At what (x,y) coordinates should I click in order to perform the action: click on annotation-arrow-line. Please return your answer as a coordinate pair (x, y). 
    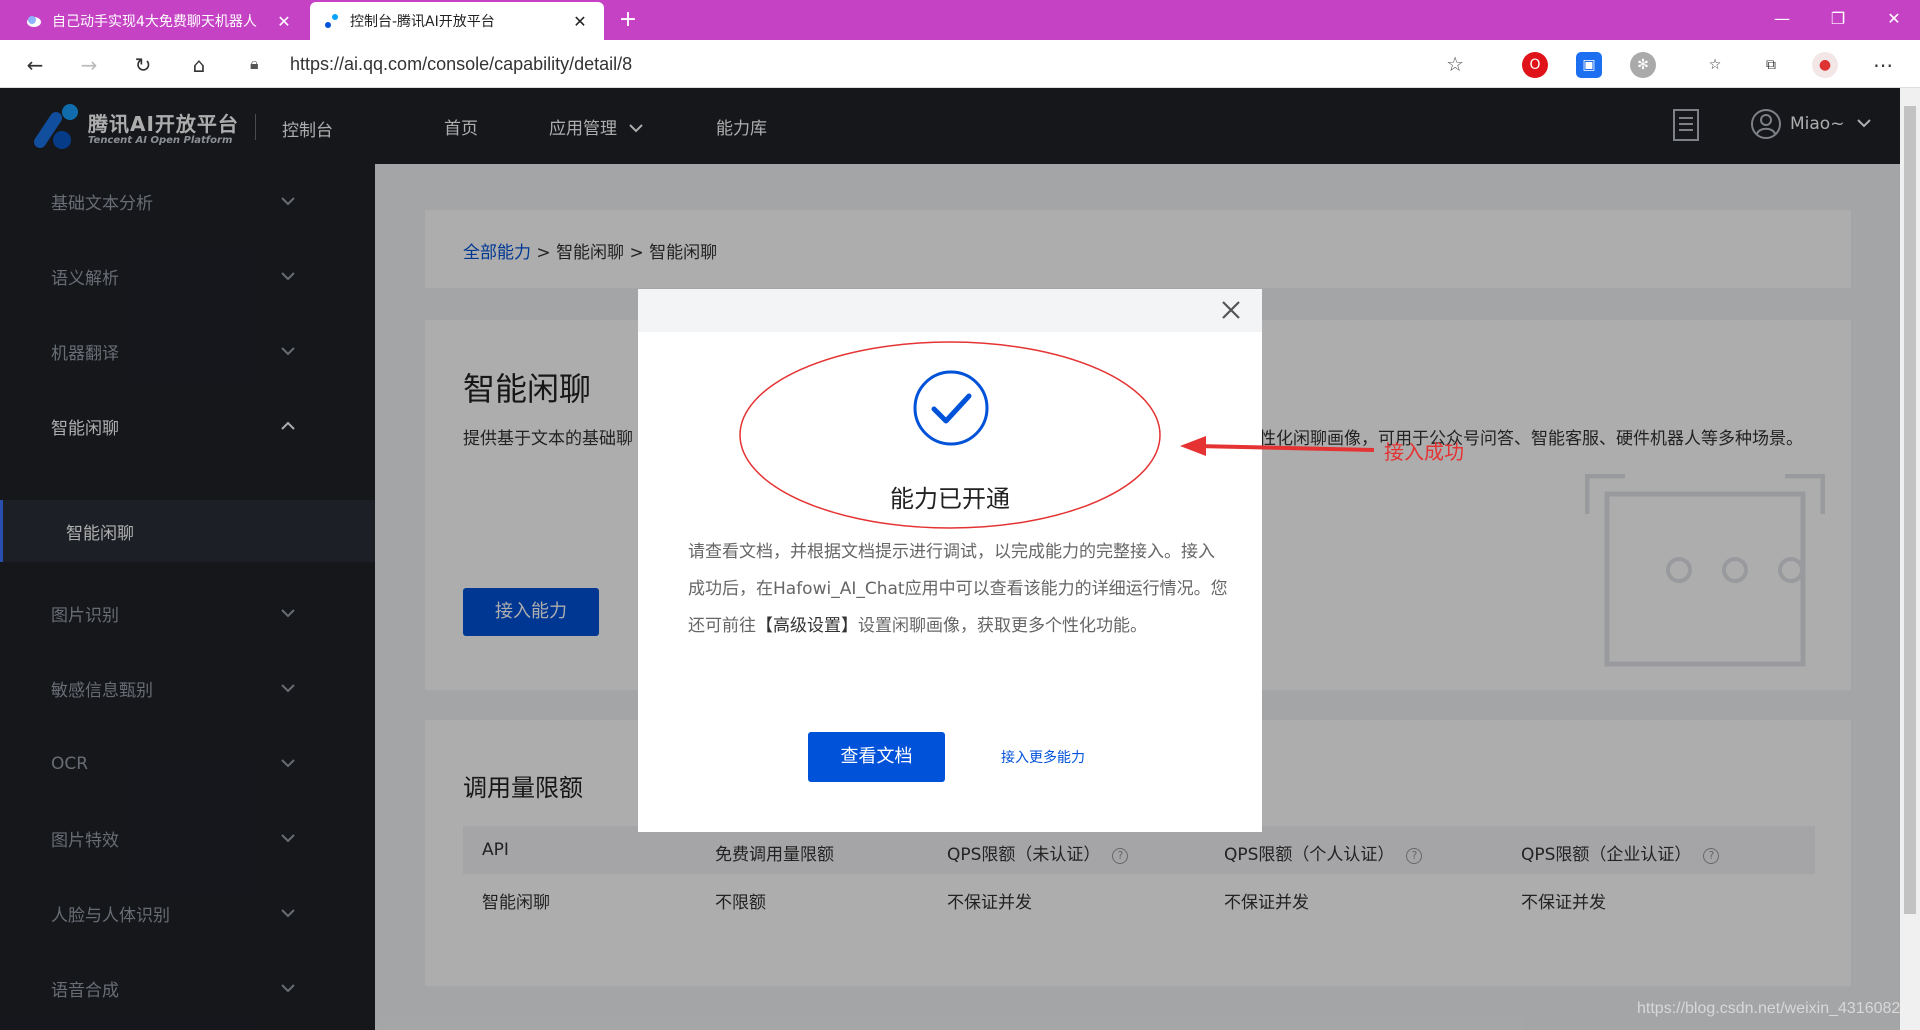
    Looking at the image, I should click on (1285, 448).